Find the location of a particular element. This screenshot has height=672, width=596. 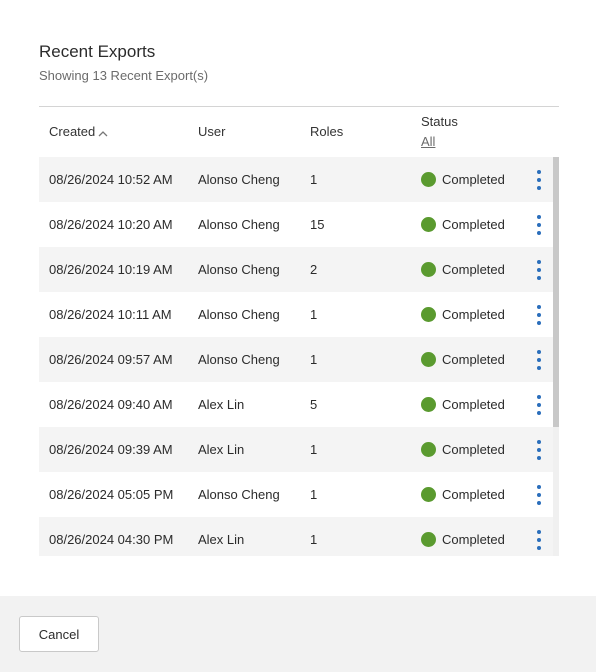

column-header-status: Status is located at coordinates (439, 121).